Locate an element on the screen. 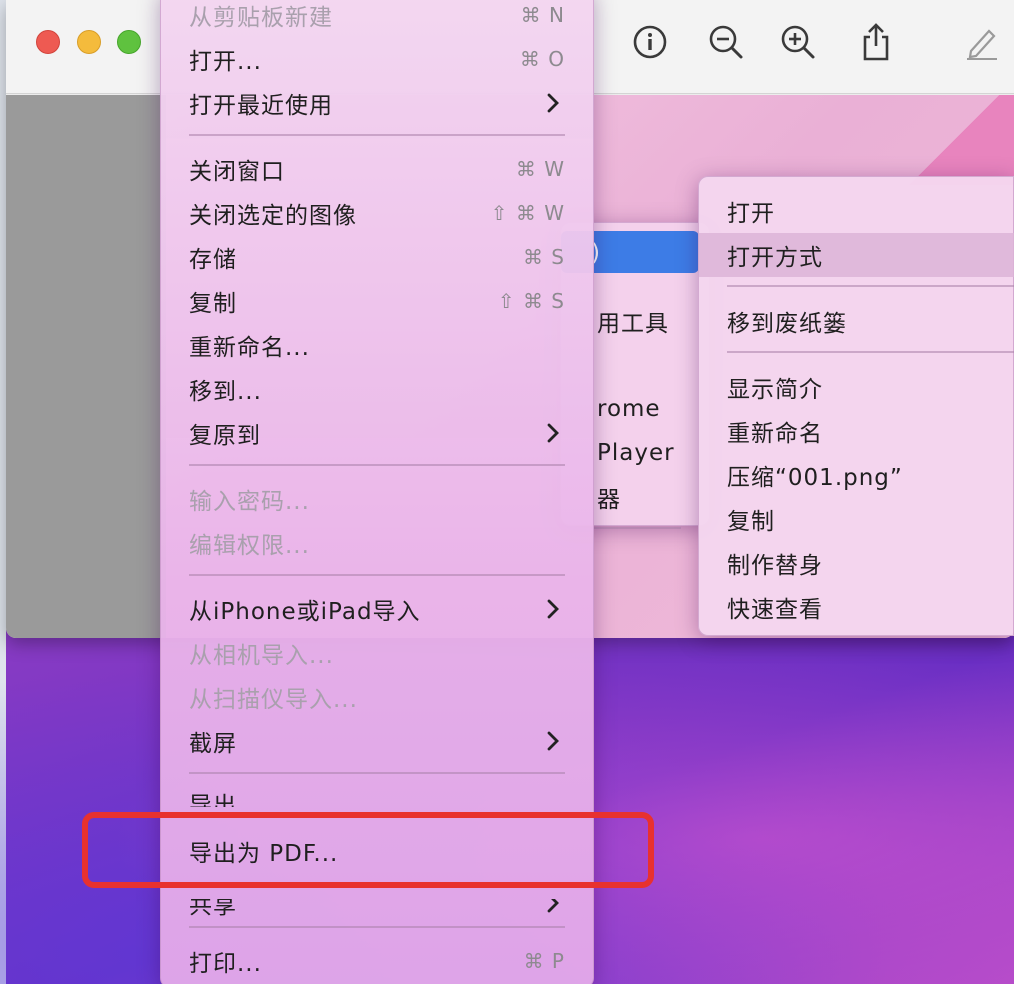 This screenshot has width=1014, height=984. context-item-move-to-trash: 移到废纸篓 is located at coordinates (856, 321).